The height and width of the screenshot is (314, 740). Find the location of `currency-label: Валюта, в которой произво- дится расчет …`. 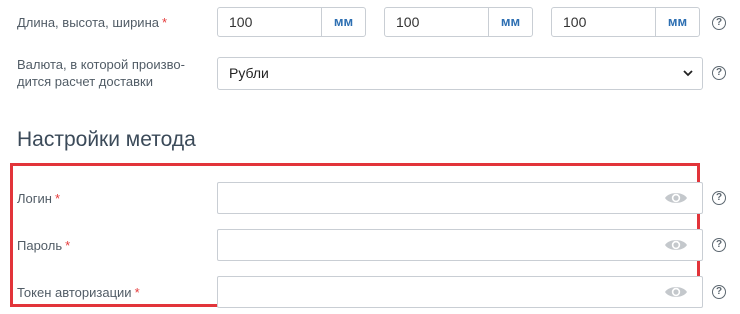

currency-label: Валюта, в которой произво- дится расчет … is located at coordinates (101, 73).